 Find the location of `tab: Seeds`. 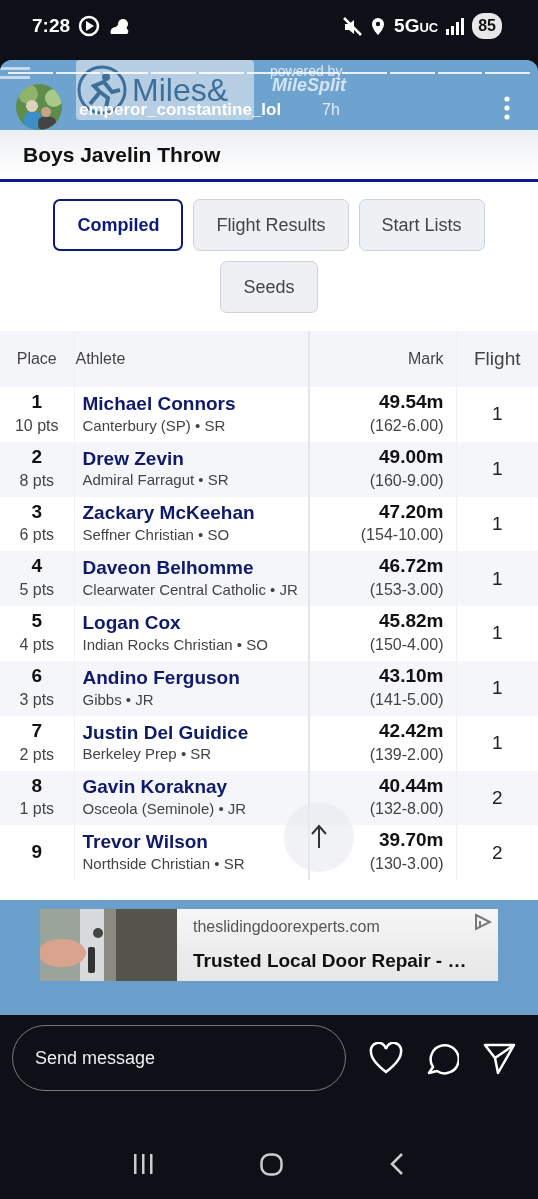

tab: Seeds is located at coordinates (269, 287).